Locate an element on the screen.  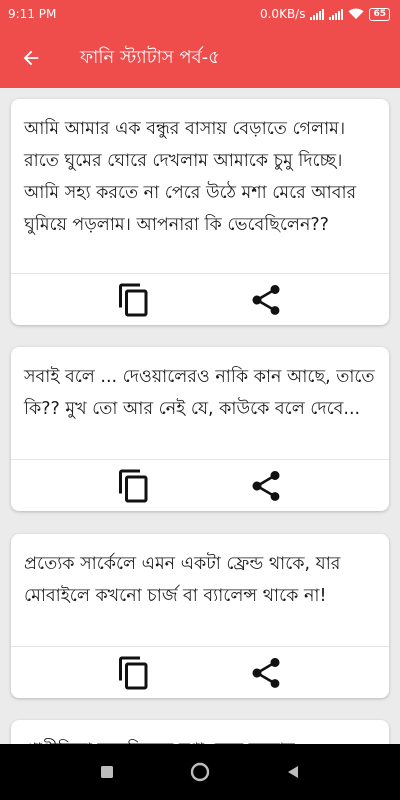
network-speed: 0.0KB/s is located at coordinates (282, 14).